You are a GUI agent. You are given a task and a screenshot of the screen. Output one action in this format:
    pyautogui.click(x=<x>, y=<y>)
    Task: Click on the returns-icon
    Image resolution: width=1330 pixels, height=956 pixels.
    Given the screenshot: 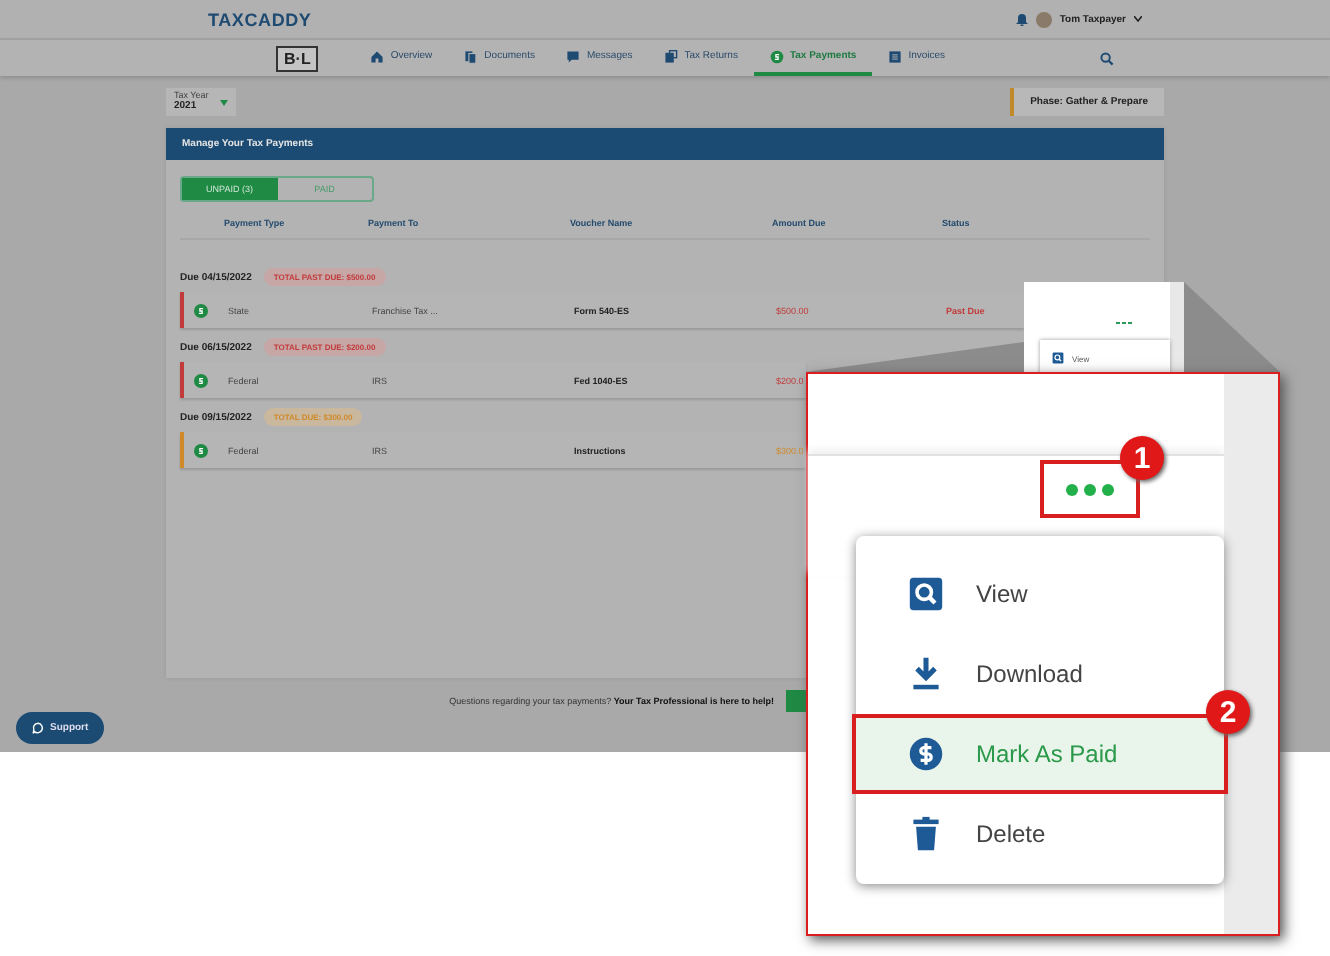 What is the action you would take?
    pyautogui.click(x=671, y=56)
    